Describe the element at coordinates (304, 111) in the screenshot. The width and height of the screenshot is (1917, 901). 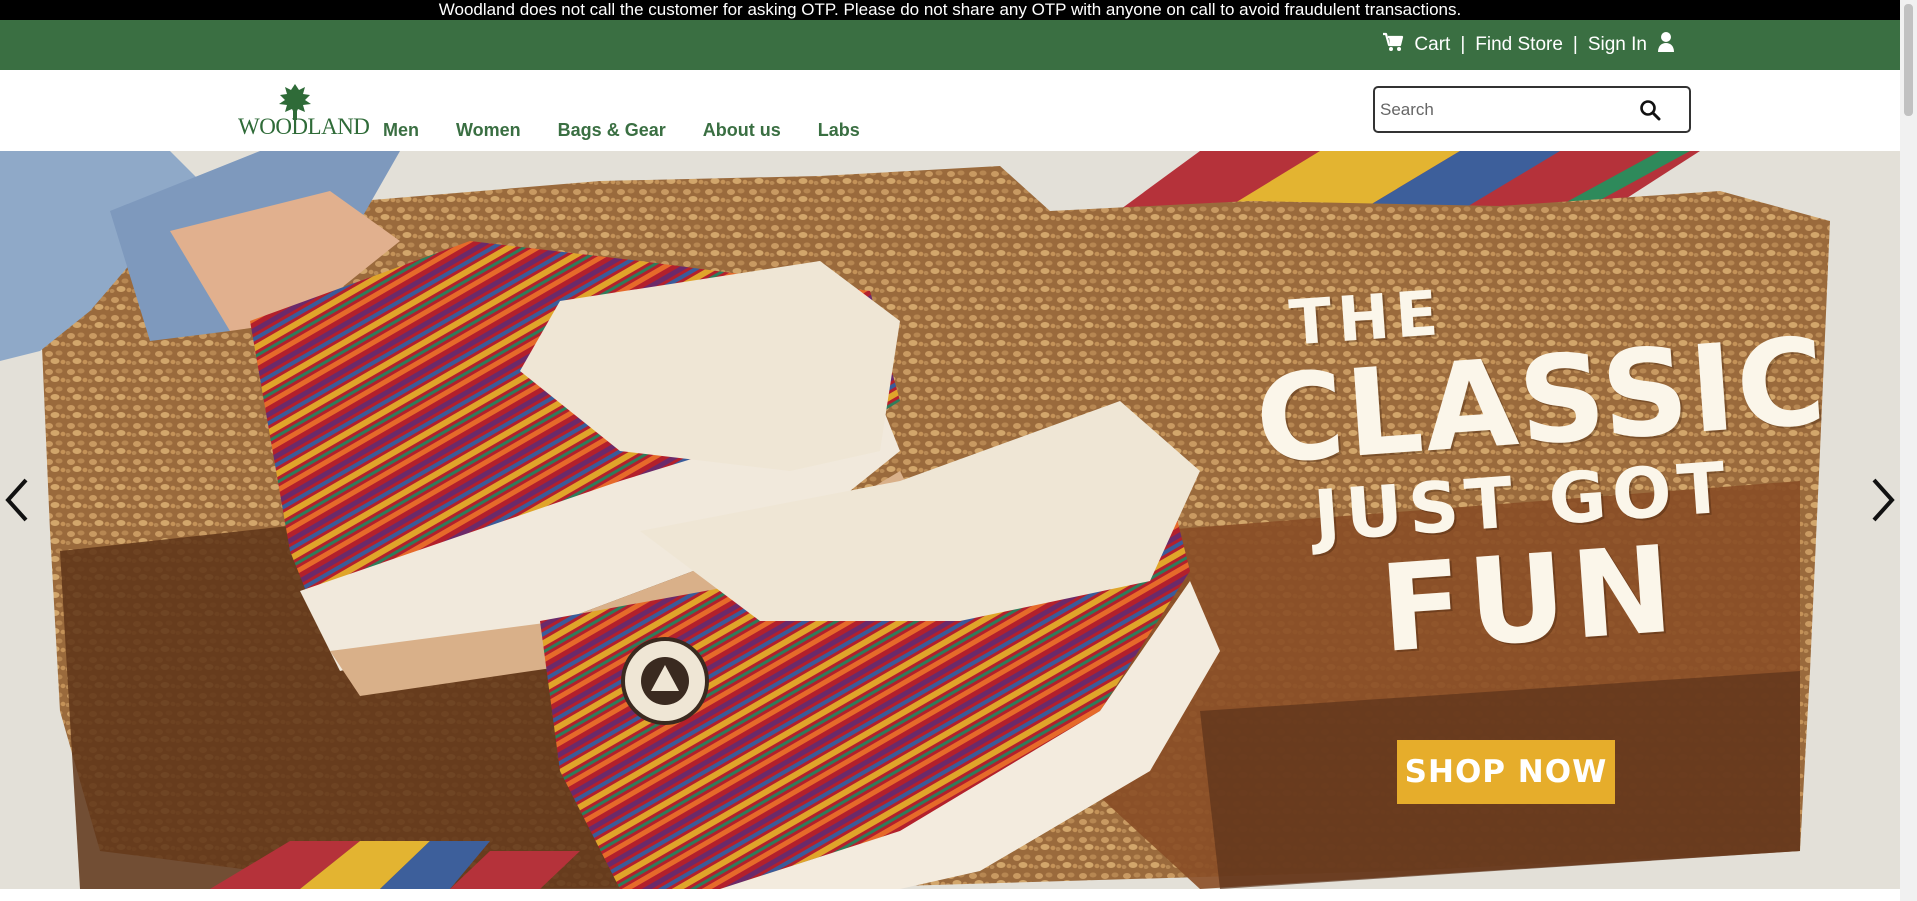
I see `woodland-logo: WOODLAND` at that location.